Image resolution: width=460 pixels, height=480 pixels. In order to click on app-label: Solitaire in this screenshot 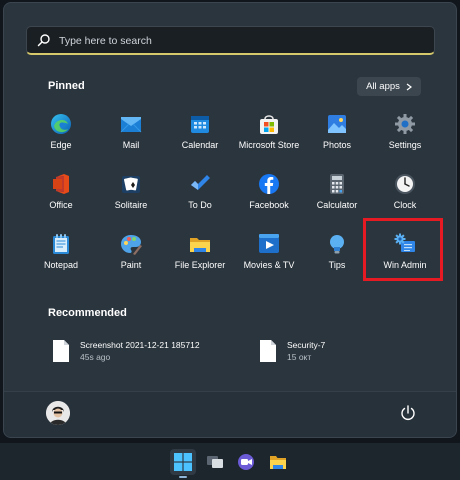, I will do `click(131, 205)`.